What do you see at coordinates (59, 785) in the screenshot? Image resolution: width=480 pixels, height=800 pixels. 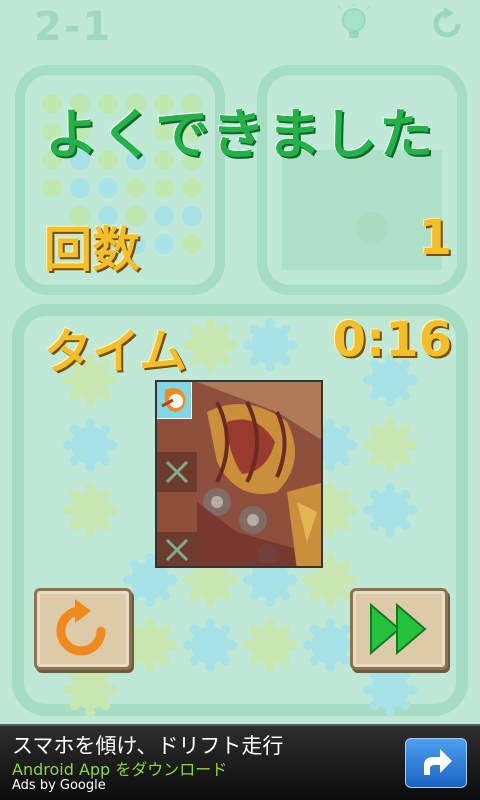 I see `ads-by-google: Ads by Google` at bounding box center [59, 785].